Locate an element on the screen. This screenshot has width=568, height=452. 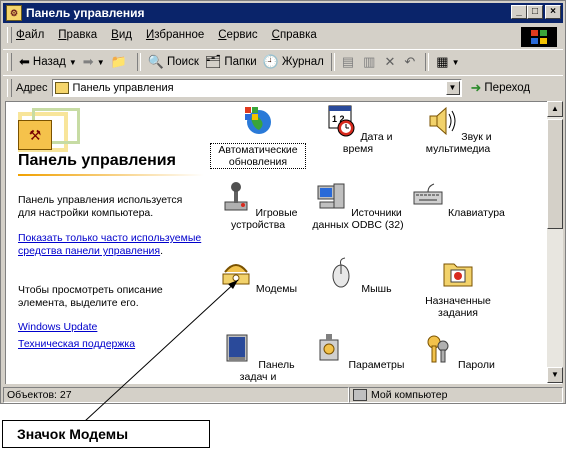
callout-pointer is located at coordinates (161, 350).